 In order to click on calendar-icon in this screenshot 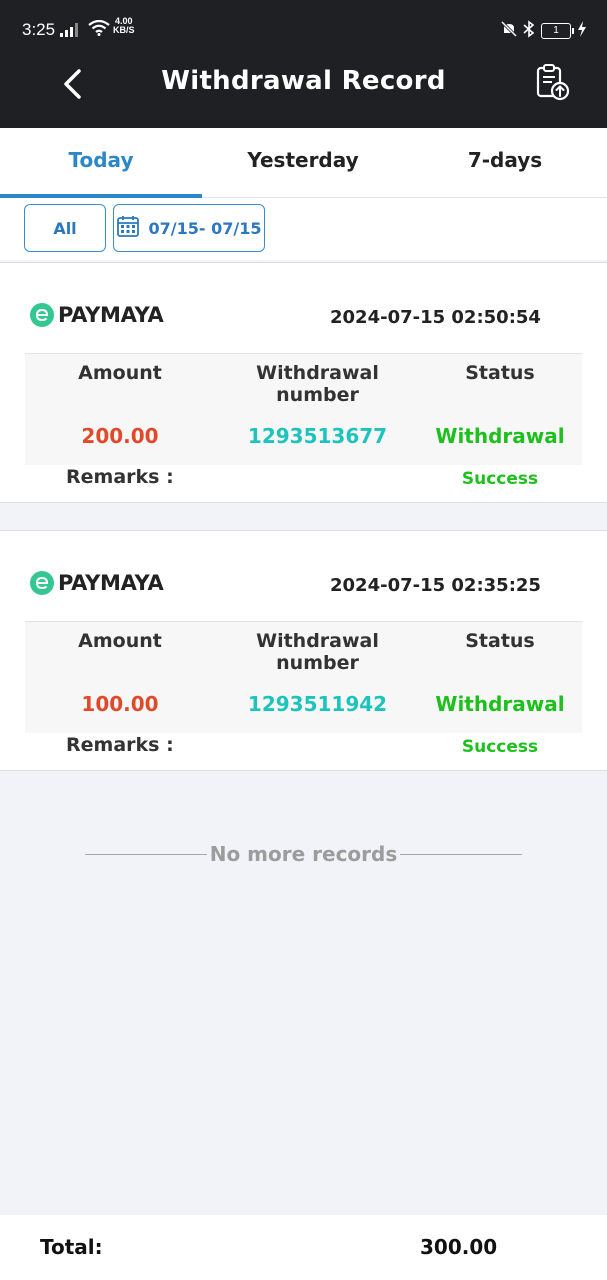, I will do `click(127, 228)`.